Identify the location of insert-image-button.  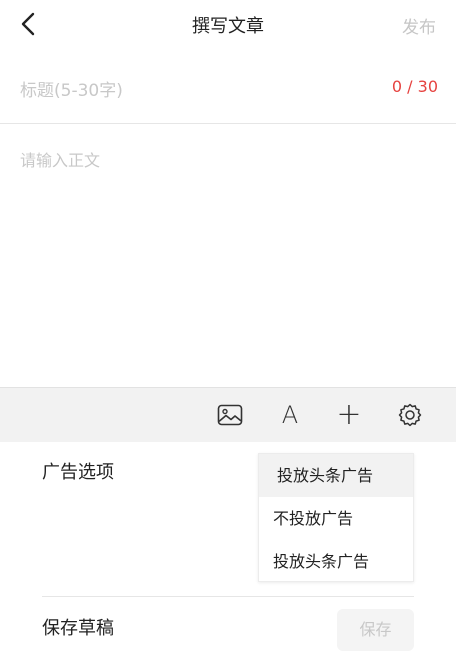
(230, 415).